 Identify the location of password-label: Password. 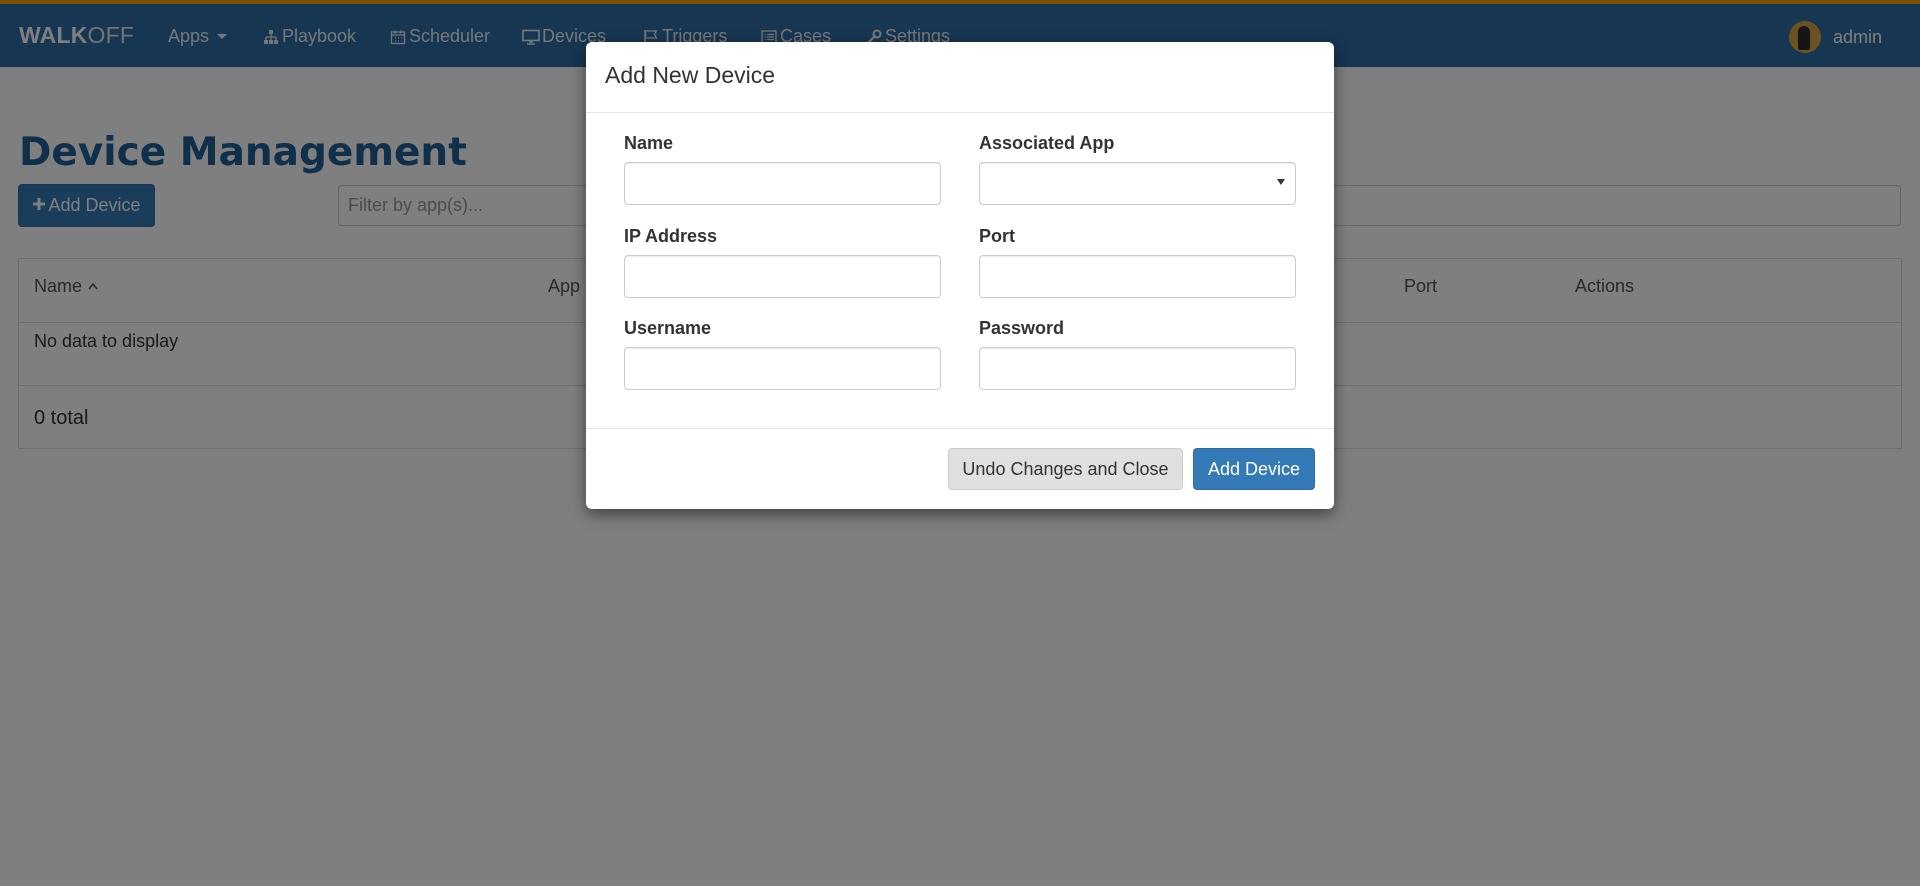
(1022, 328).